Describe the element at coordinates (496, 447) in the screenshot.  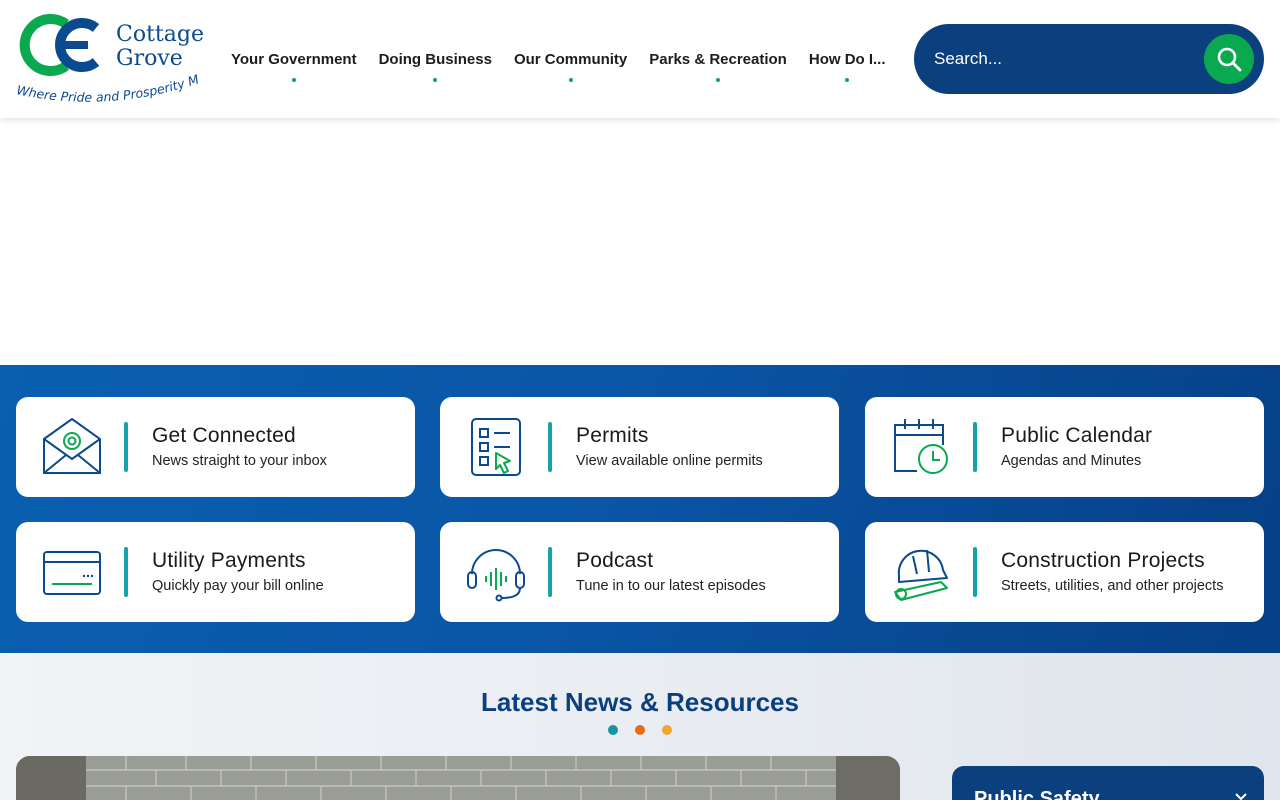
I see `checklist-icon` at that location.